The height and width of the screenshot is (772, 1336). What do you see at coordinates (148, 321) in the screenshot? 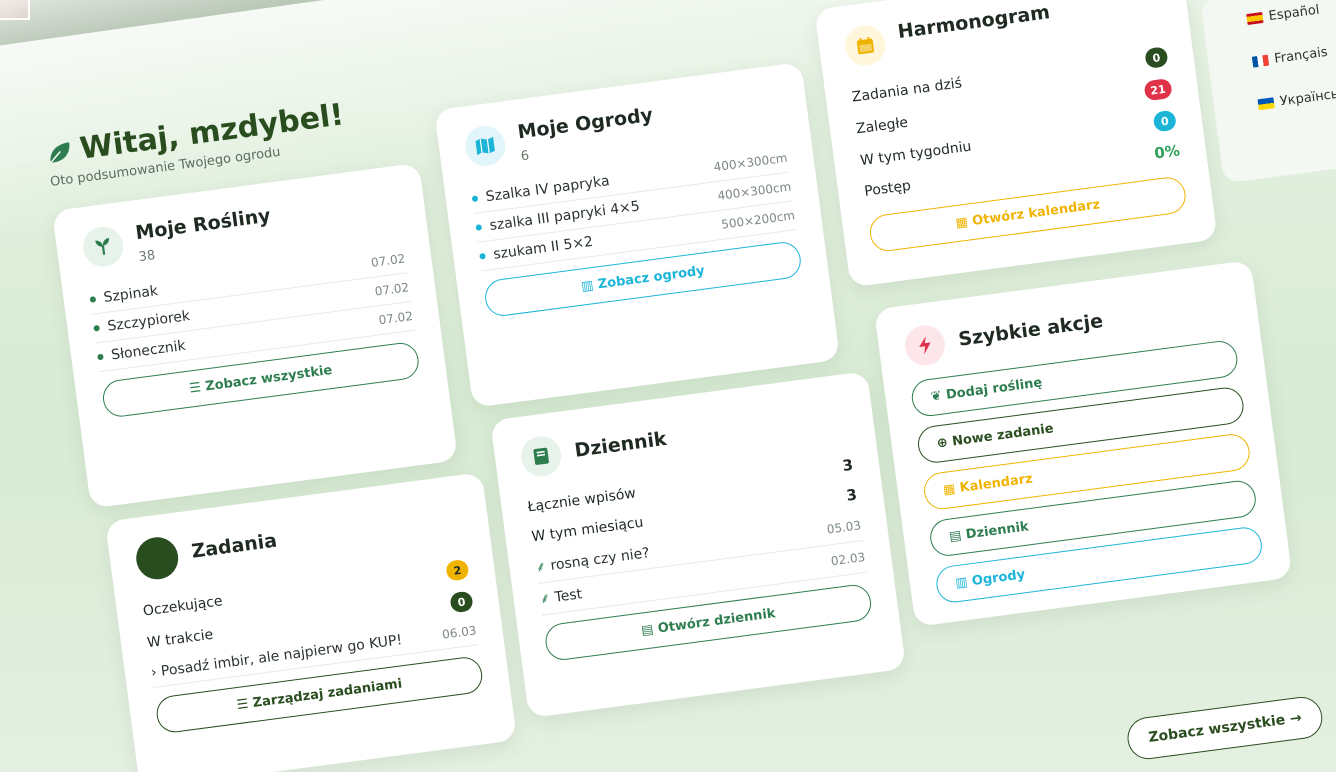
I see `item-name: Szczypiorek` at bounding box center [148, 321].